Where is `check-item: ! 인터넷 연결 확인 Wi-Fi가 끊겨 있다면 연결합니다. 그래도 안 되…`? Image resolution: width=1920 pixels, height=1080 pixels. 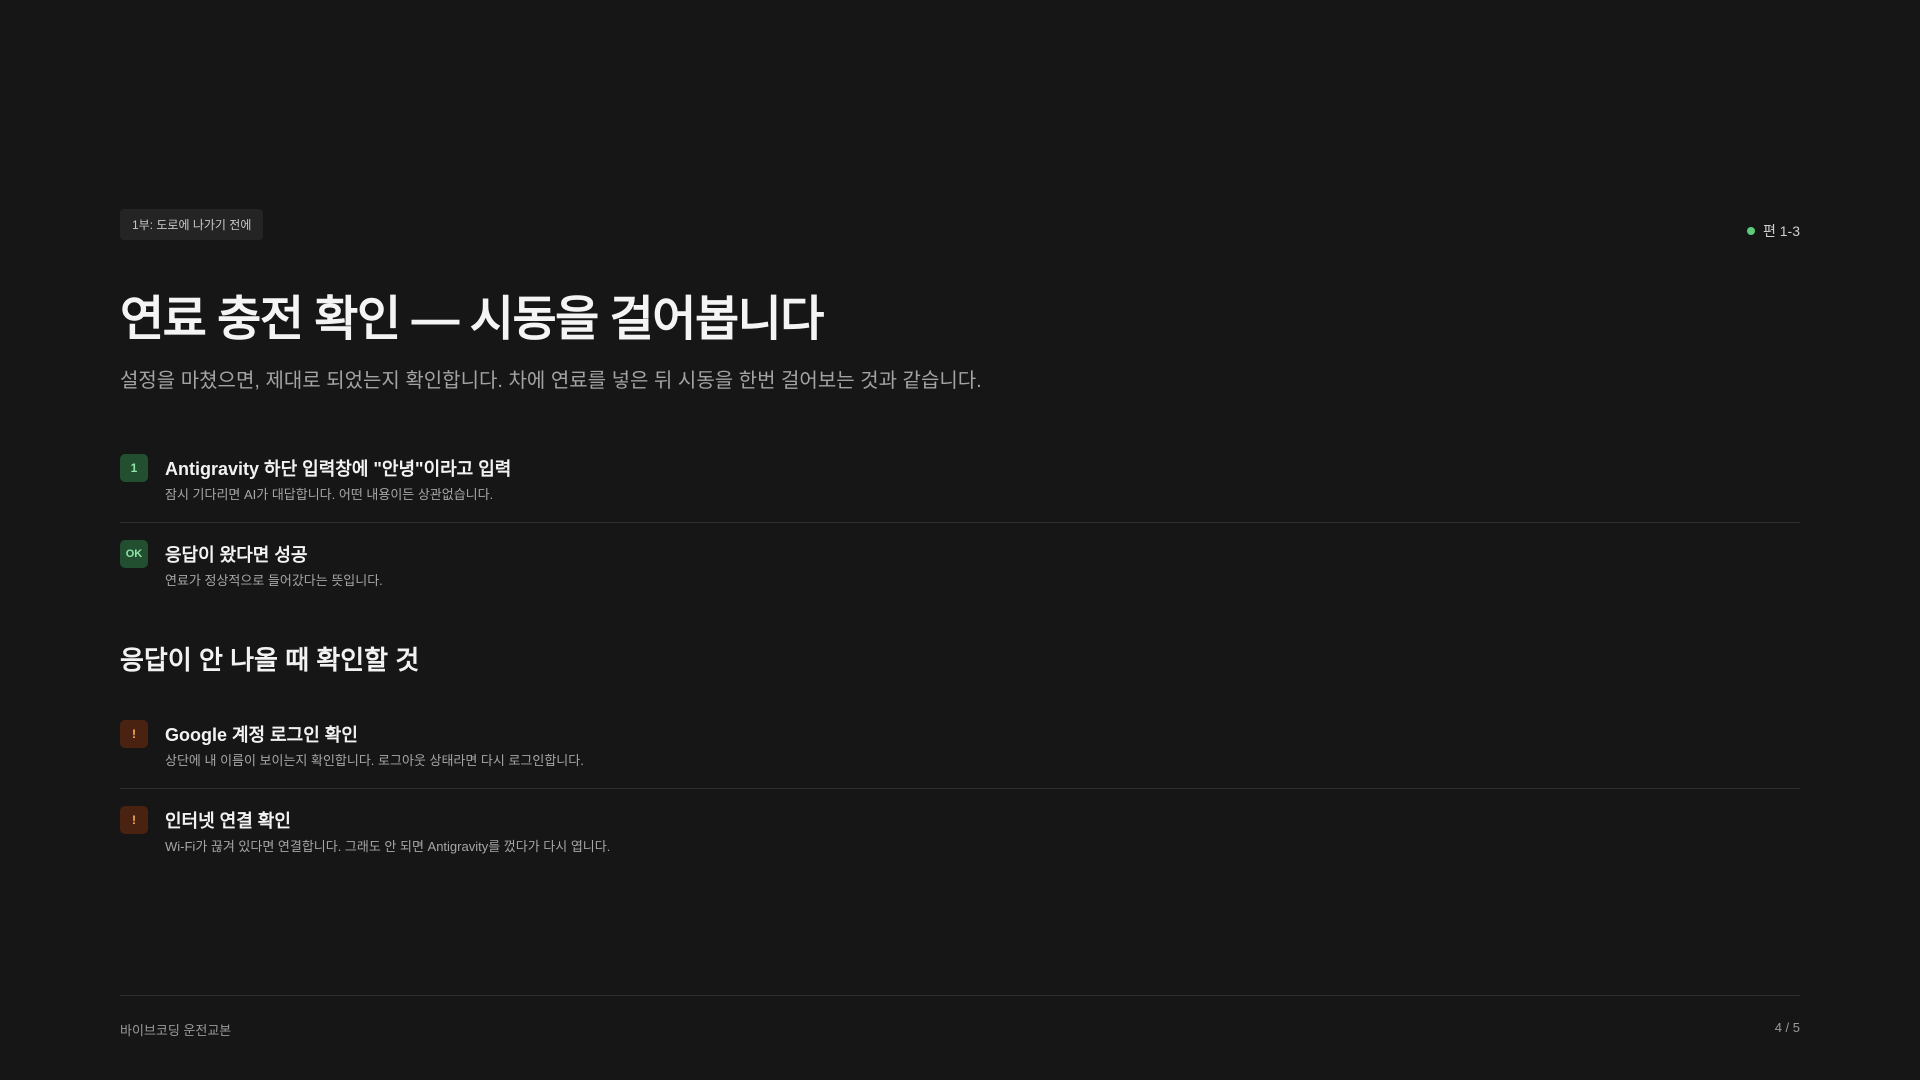 check-item: ! 인터넷 연결 확인 Wi-Fi가 끊겨 있다면 연결합니다. 그래도 안 되… is located at coordinates (960, 830).